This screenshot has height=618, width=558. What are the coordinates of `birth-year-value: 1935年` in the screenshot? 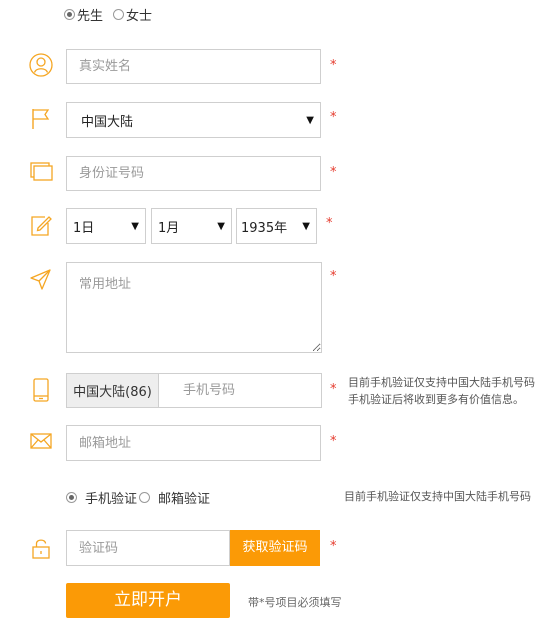 It's located at (264, 228).